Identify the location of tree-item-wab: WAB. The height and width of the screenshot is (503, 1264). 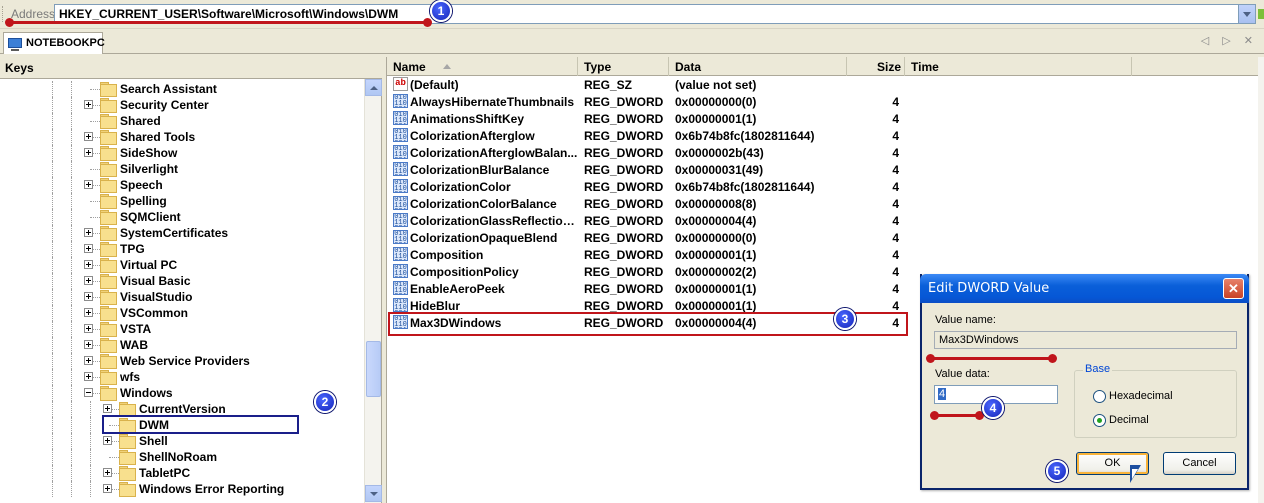
(182, 345).